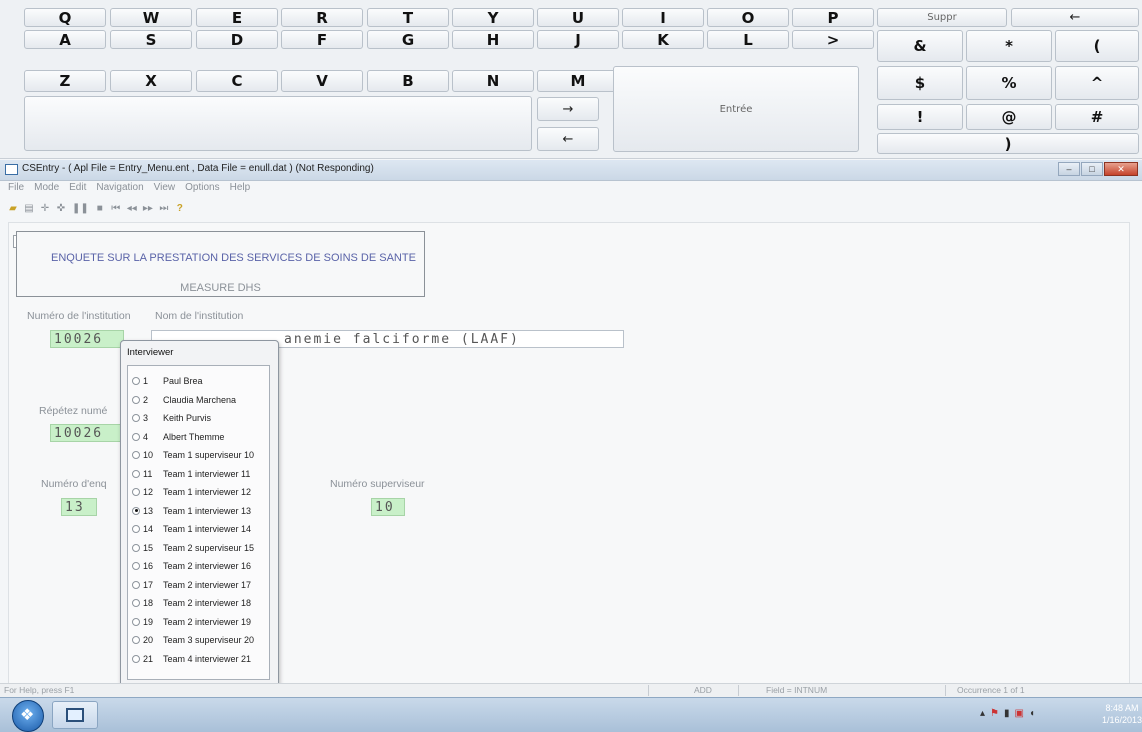 Image resolution: width=1142 pixels, height=732 pixels. I want to click on key-z: Z, so click(65, 81).